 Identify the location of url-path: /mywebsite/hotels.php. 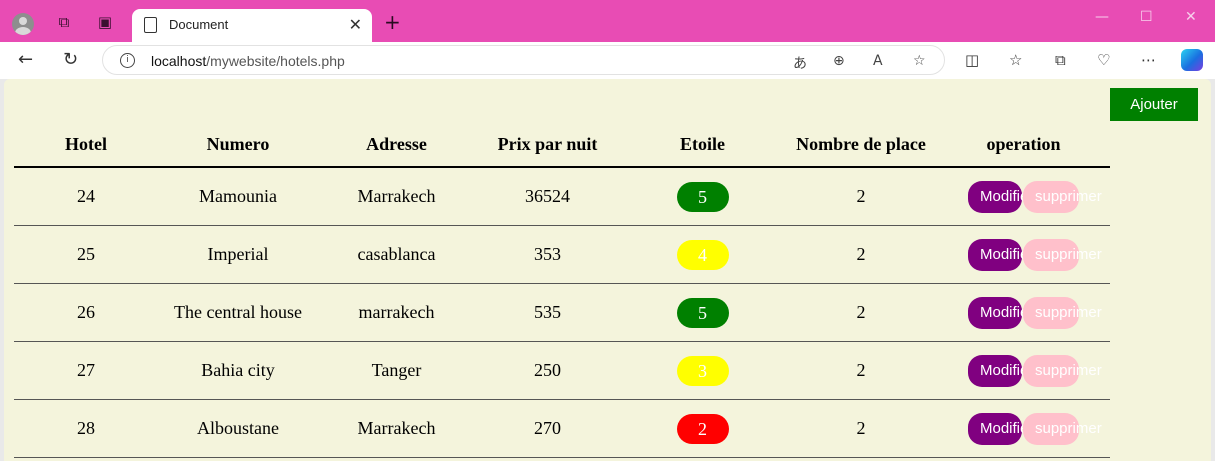
(275, 61).